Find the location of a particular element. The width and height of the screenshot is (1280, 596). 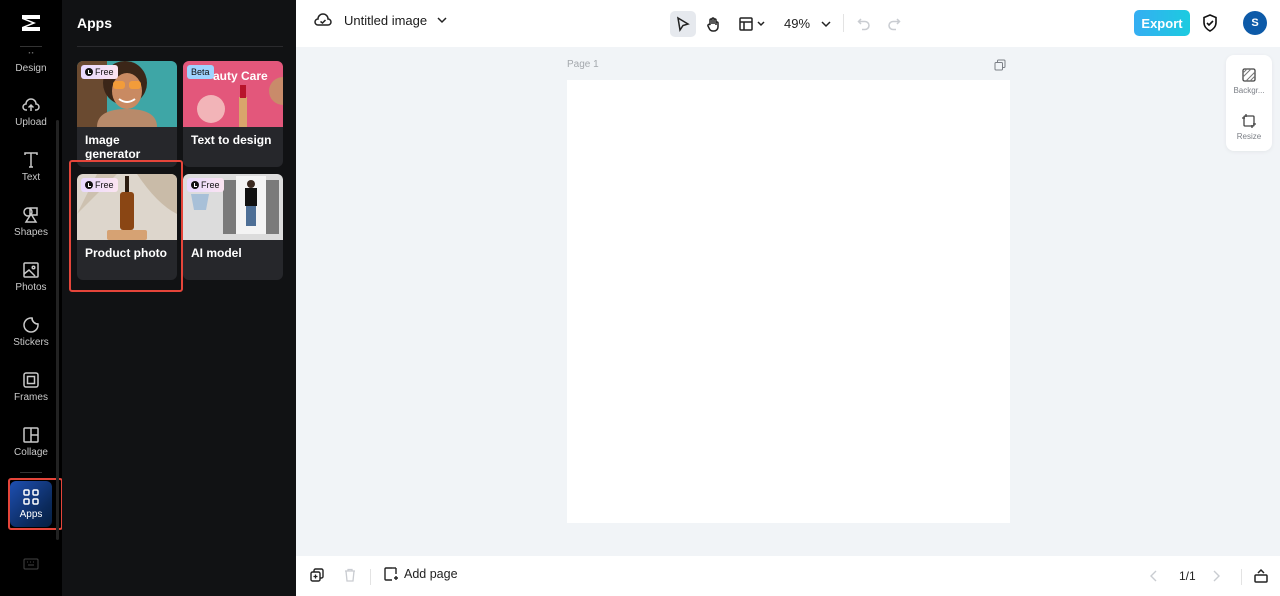

zoom-level: 49% is located at coordinates (797, 23).